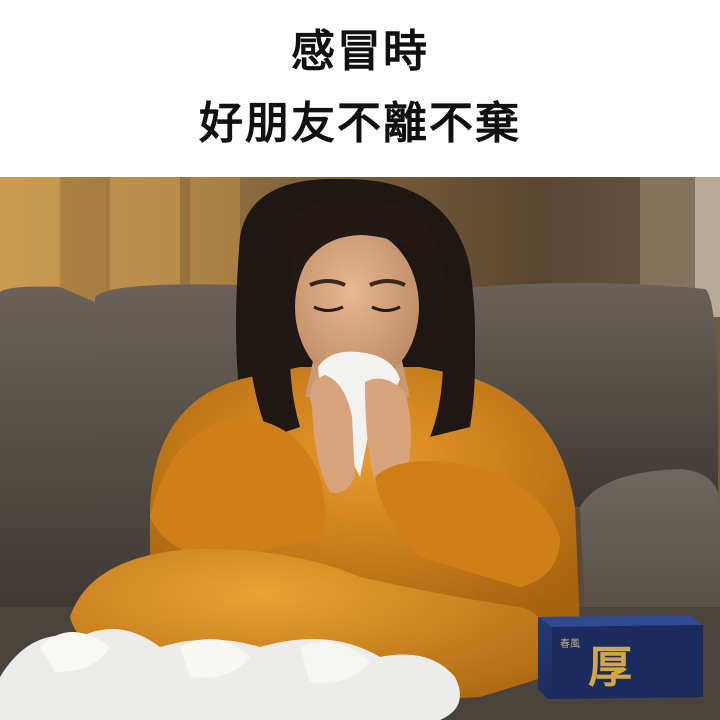  I want to click on caption-line-2: 好朋友不離不棄, so click(360, 123).